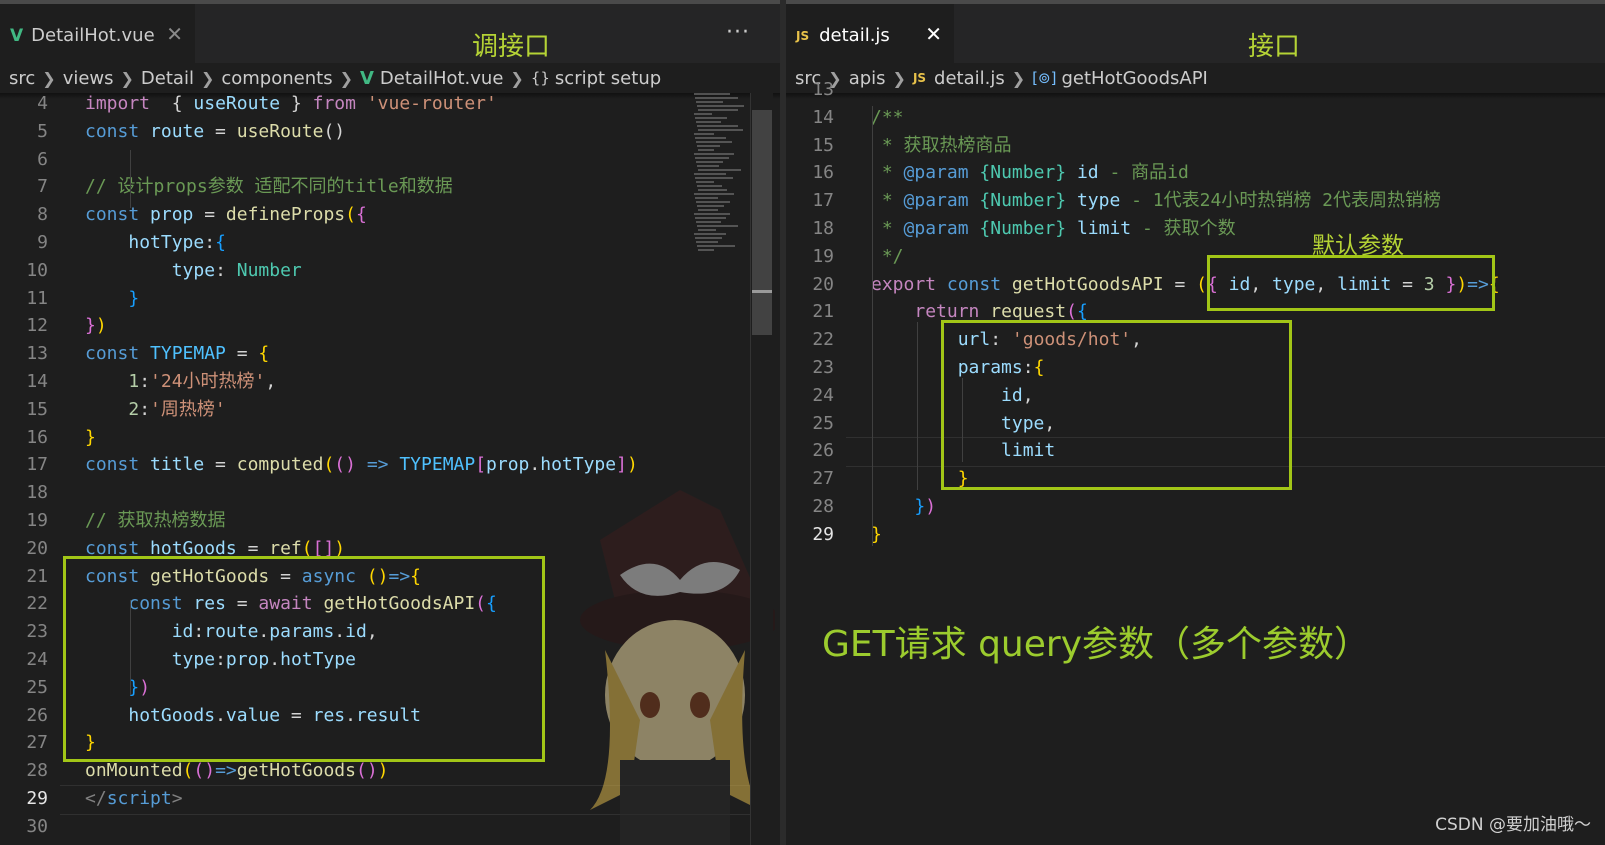  What do you see at coordinates (1087, 173) in the screenshot?
I see `code-token: id` at bounding box center [1087, 173].